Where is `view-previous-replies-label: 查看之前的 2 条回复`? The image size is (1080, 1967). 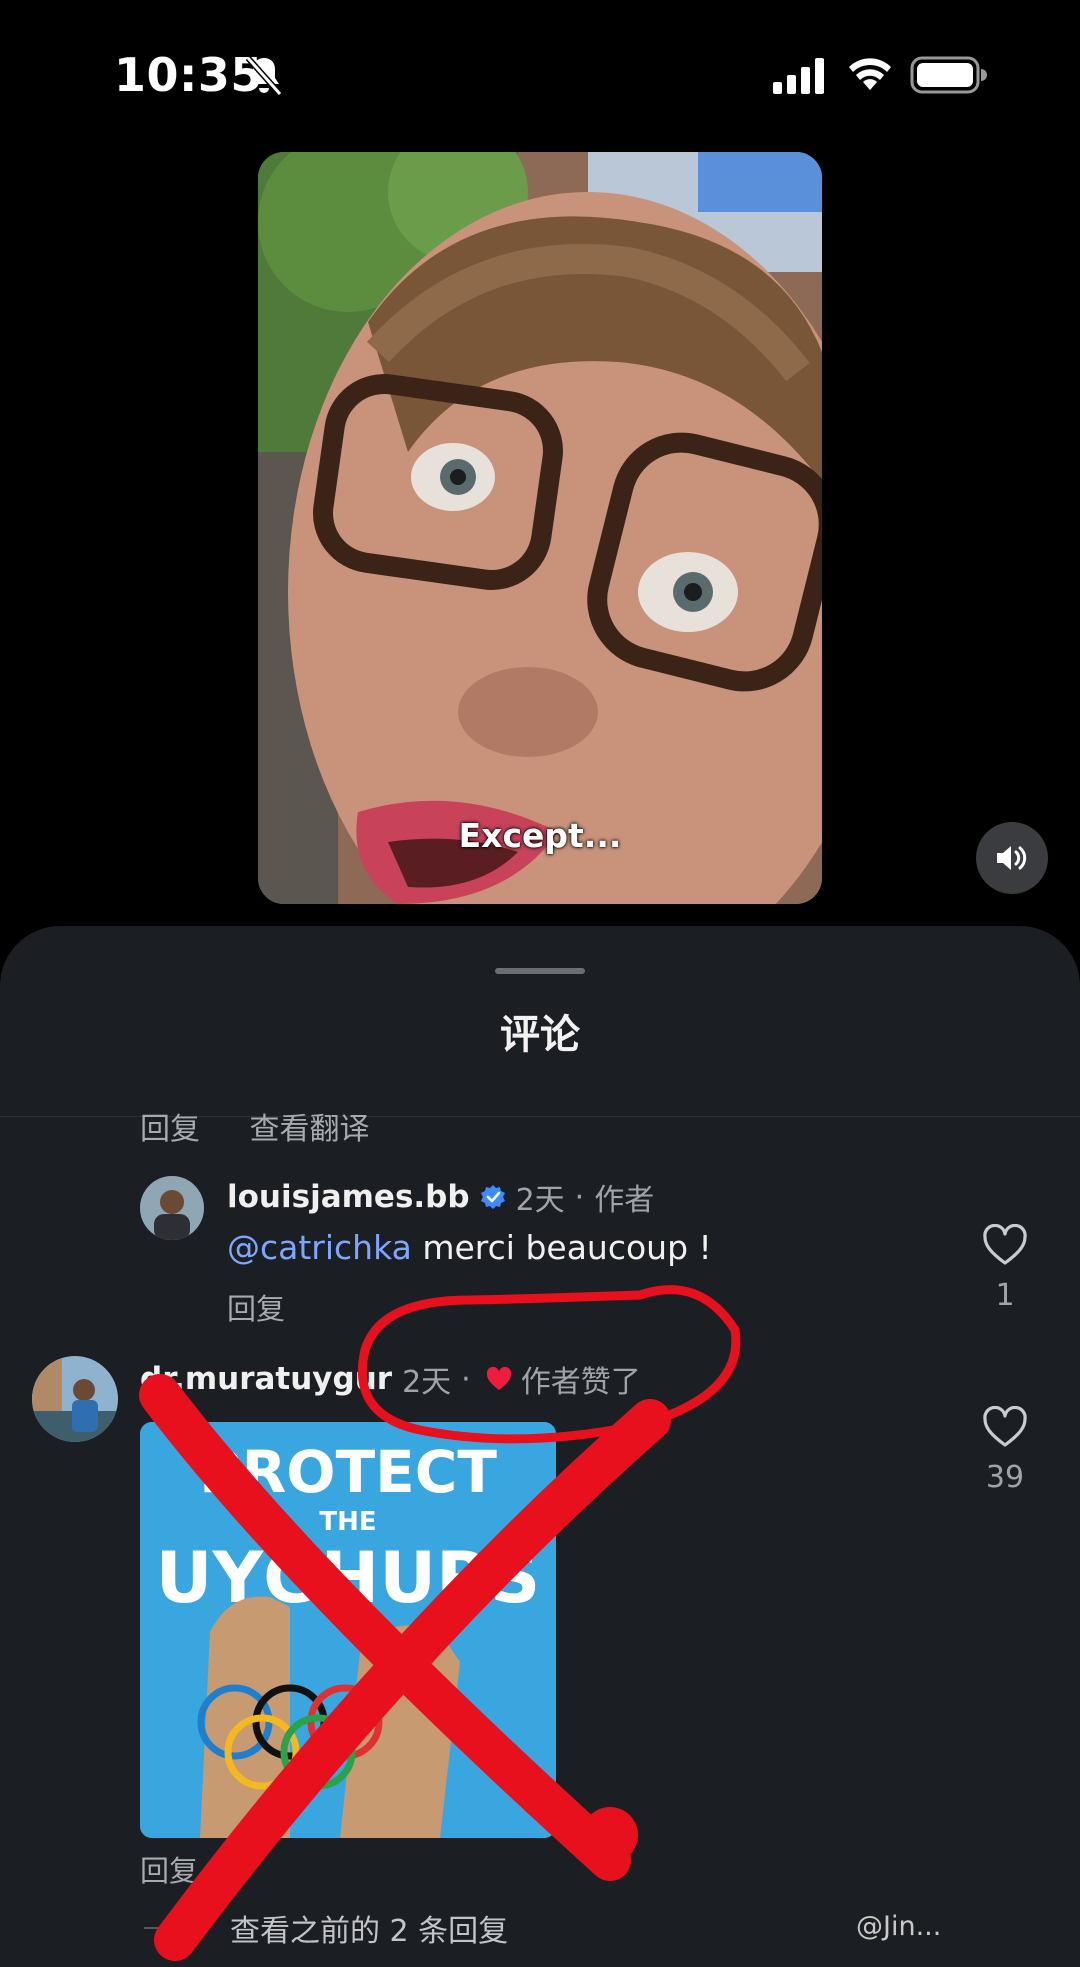
view-previous-replies-label: 查看之前的 2 条回复 is located at coordinates (369, 1931).